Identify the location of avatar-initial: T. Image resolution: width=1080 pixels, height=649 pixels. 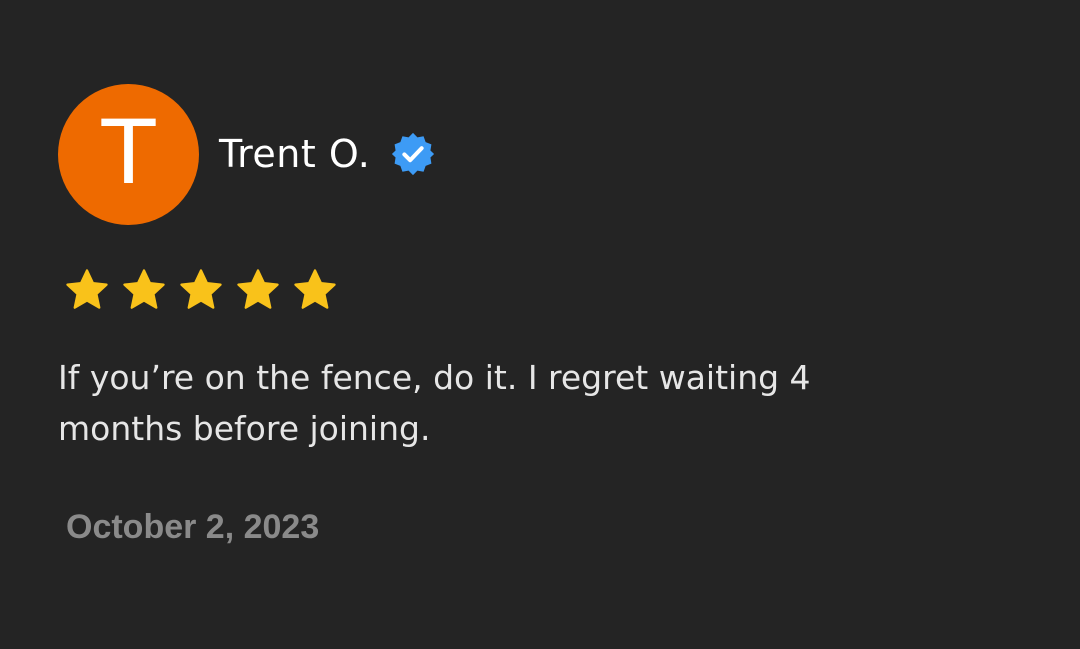
(128, 152).